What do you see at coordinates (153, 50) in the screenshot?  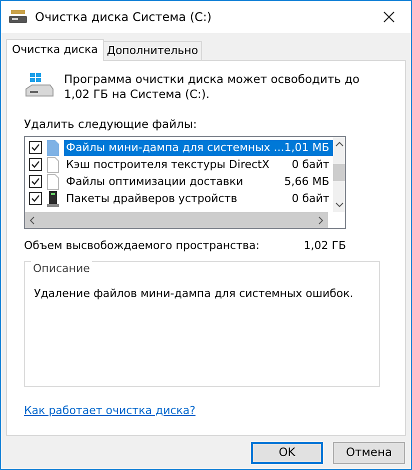 I see `tab: Дополнительно` at bounding box center [153, 50].